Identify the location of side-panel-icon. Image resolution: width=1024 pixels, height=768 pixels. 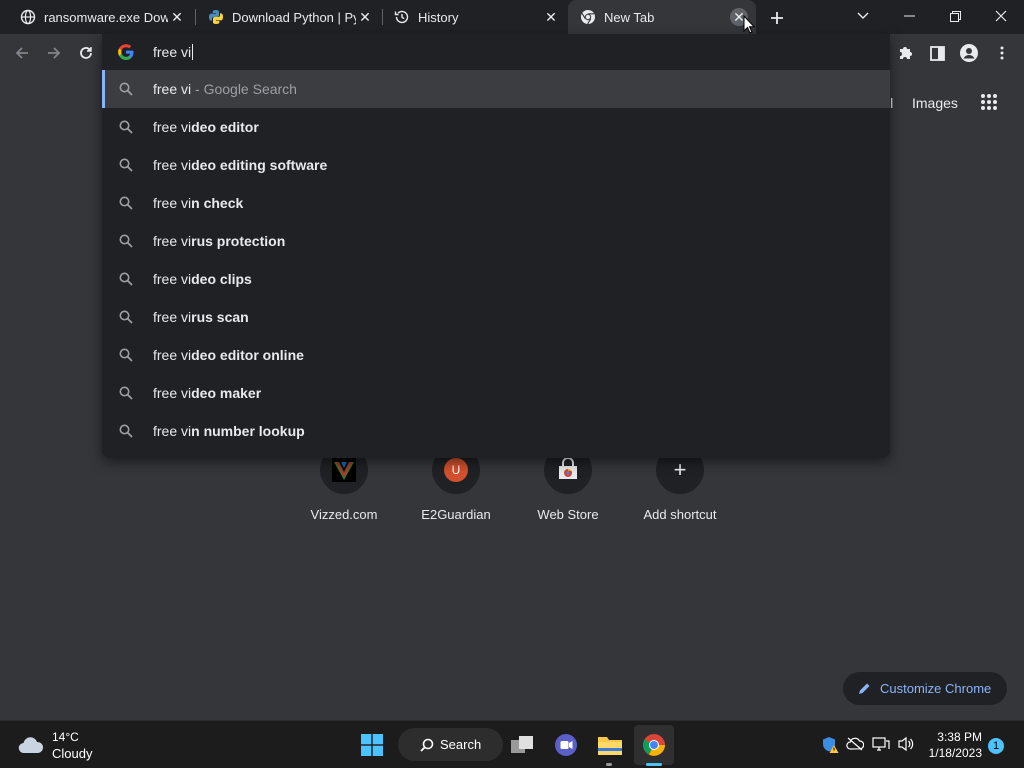
(937, 53).